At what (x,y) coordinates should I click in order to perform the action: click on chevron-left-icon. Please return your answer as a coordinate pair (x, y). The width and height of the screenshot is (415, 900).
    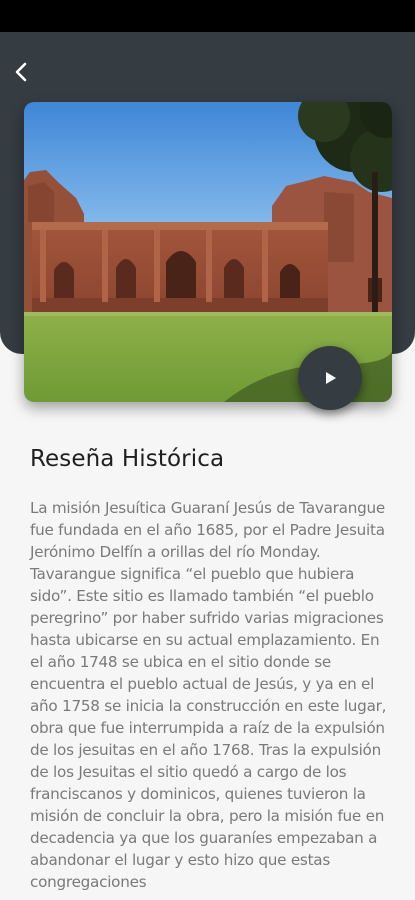
    Looking at the image, I should click on (21, 72).